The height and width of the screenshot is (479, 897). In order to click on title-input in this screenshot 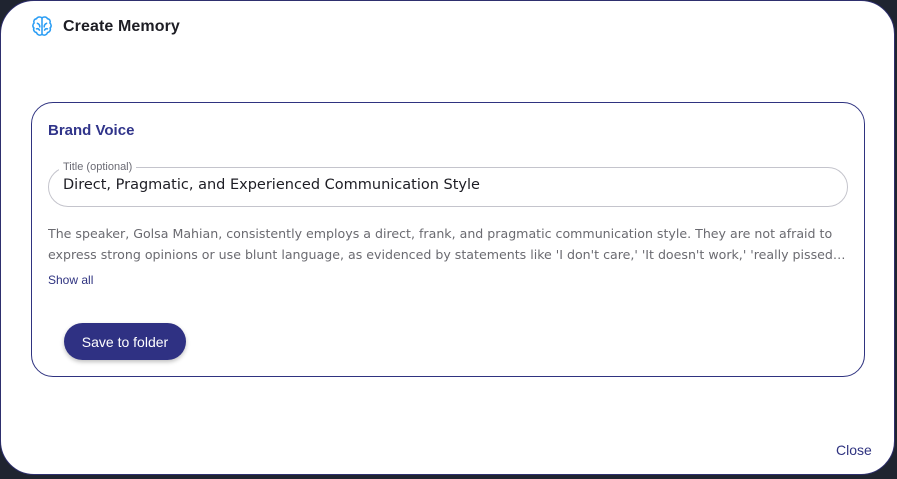, I will do `click(448, 185)`.